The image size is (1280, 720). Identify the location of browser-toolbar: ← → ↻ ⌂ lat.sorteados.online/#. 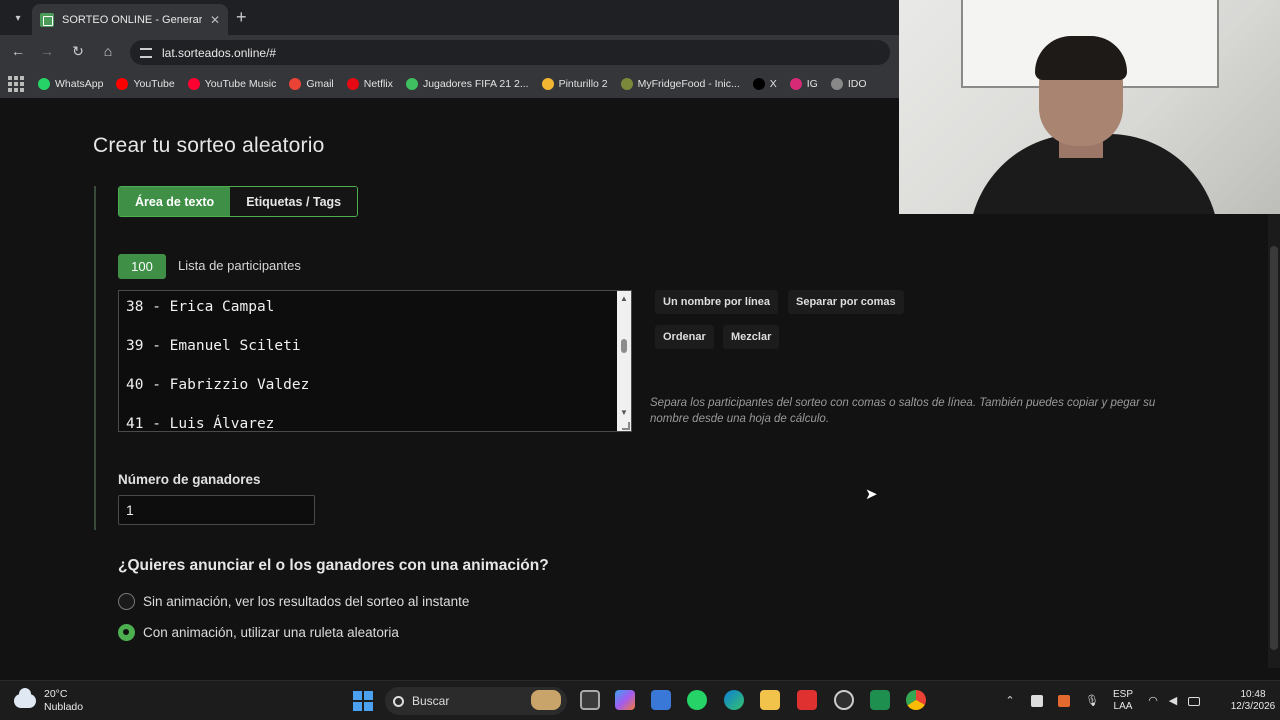
(450, 52).